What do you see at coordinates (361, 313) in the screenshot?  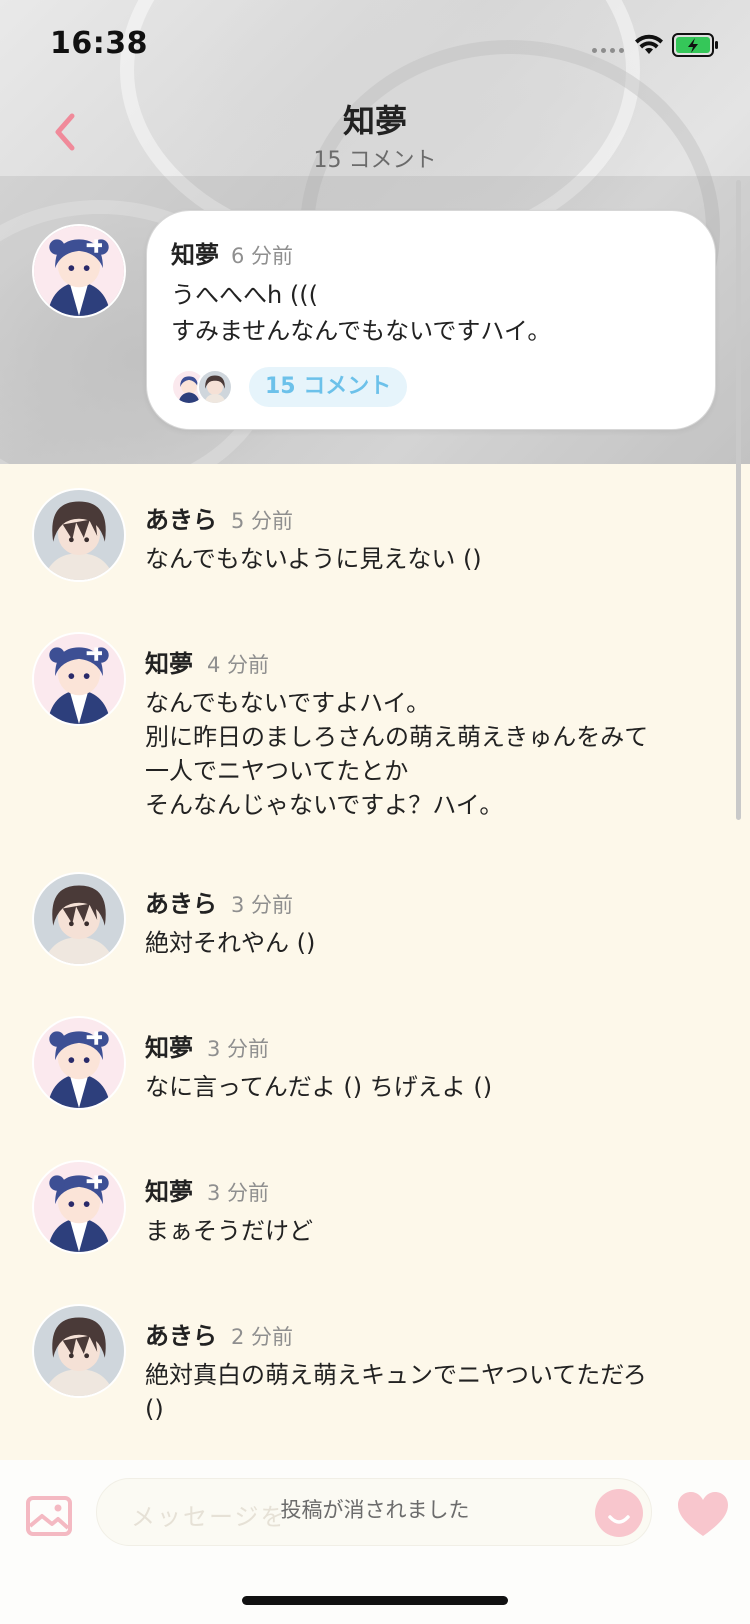 I see `post-body: うへへへh ((( すみませんなんでもないですハイ。` at bounding box center [361, 313].